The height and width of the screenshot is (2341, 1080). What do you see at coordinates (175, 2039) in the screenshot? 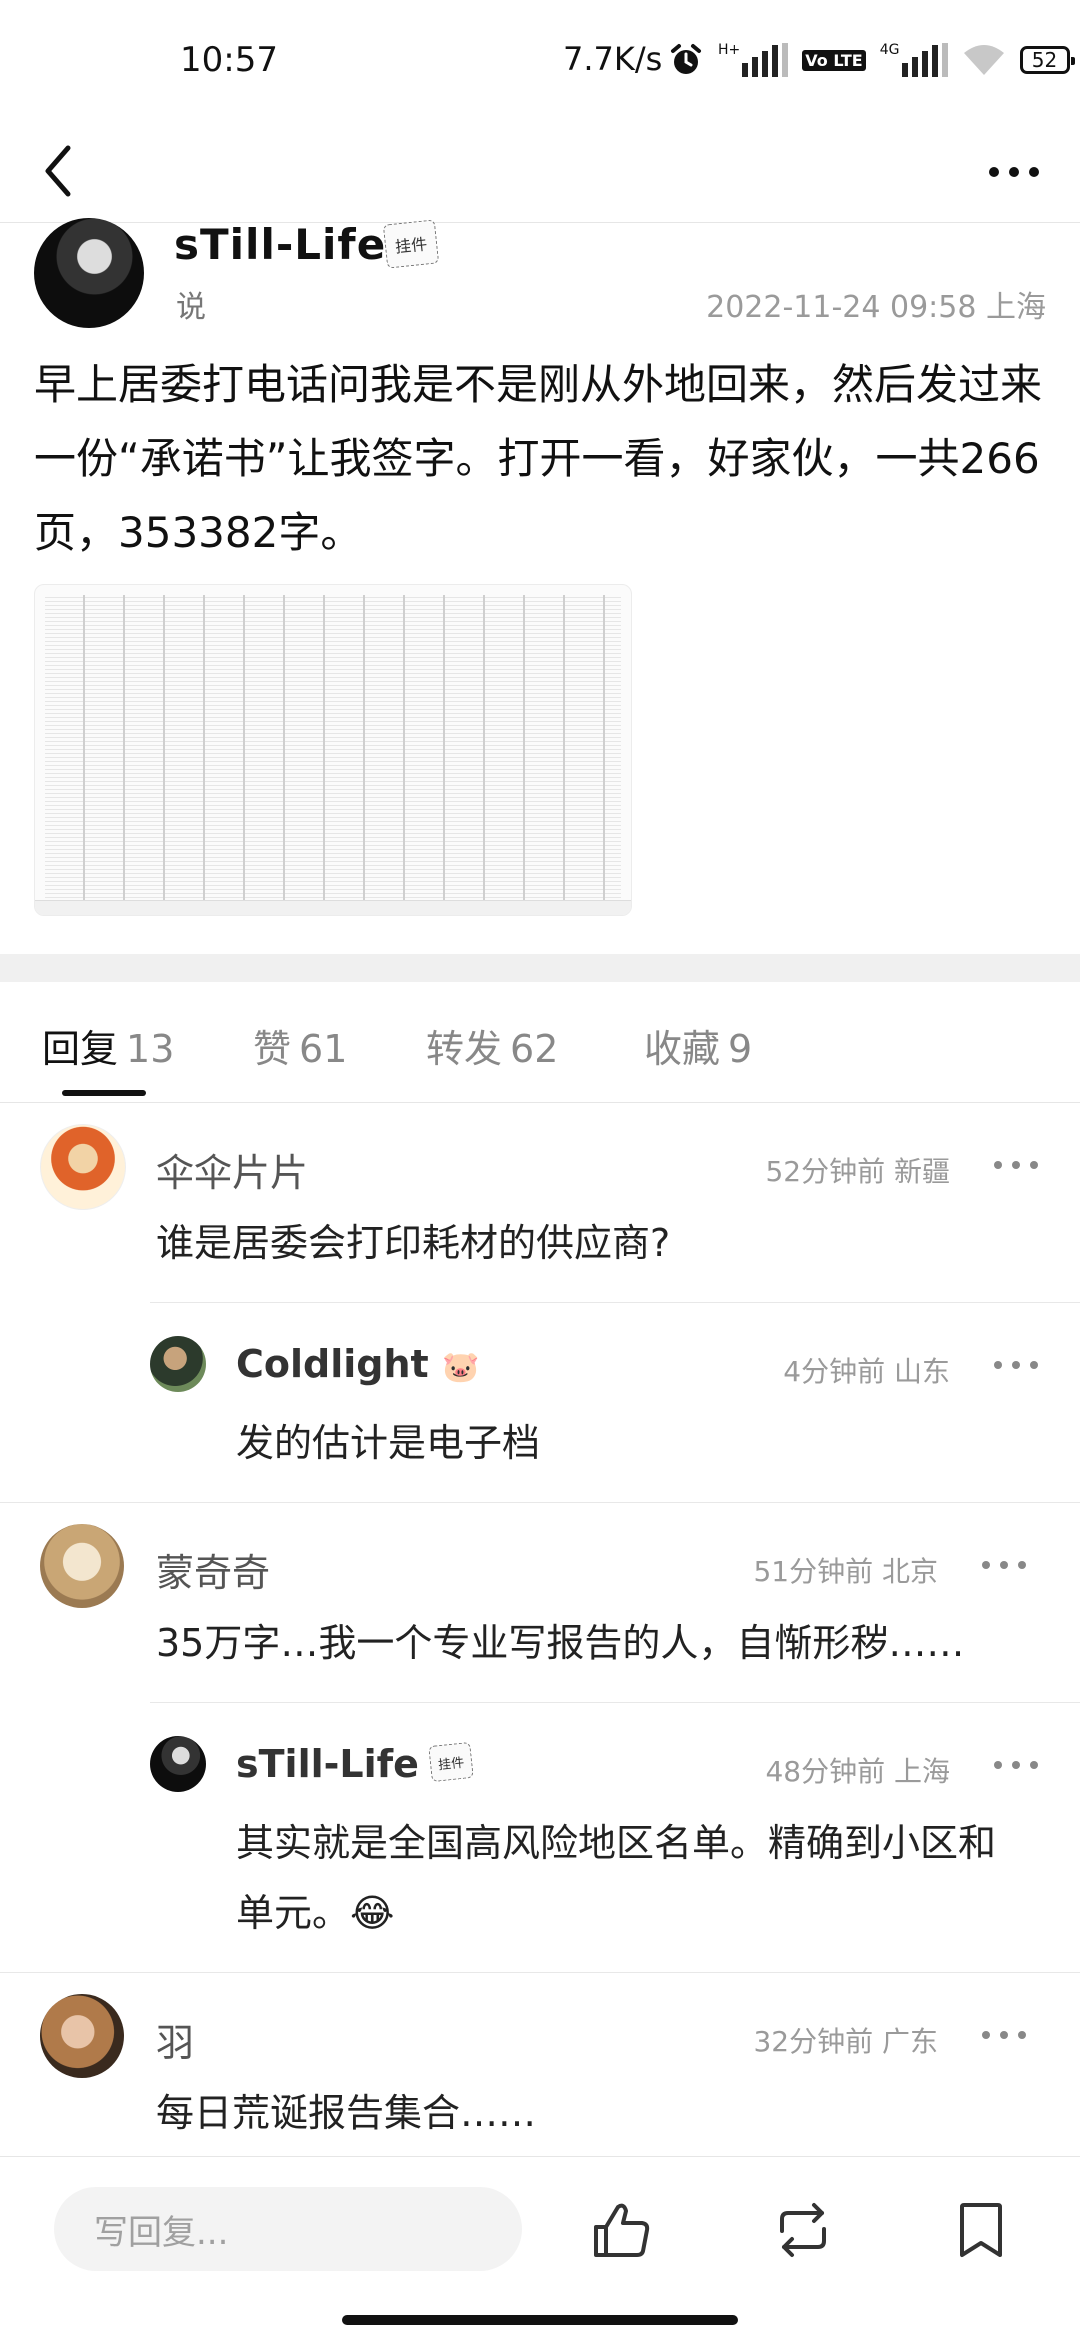
I see `comment-author: 羽` at bounding box center [175, 2039].